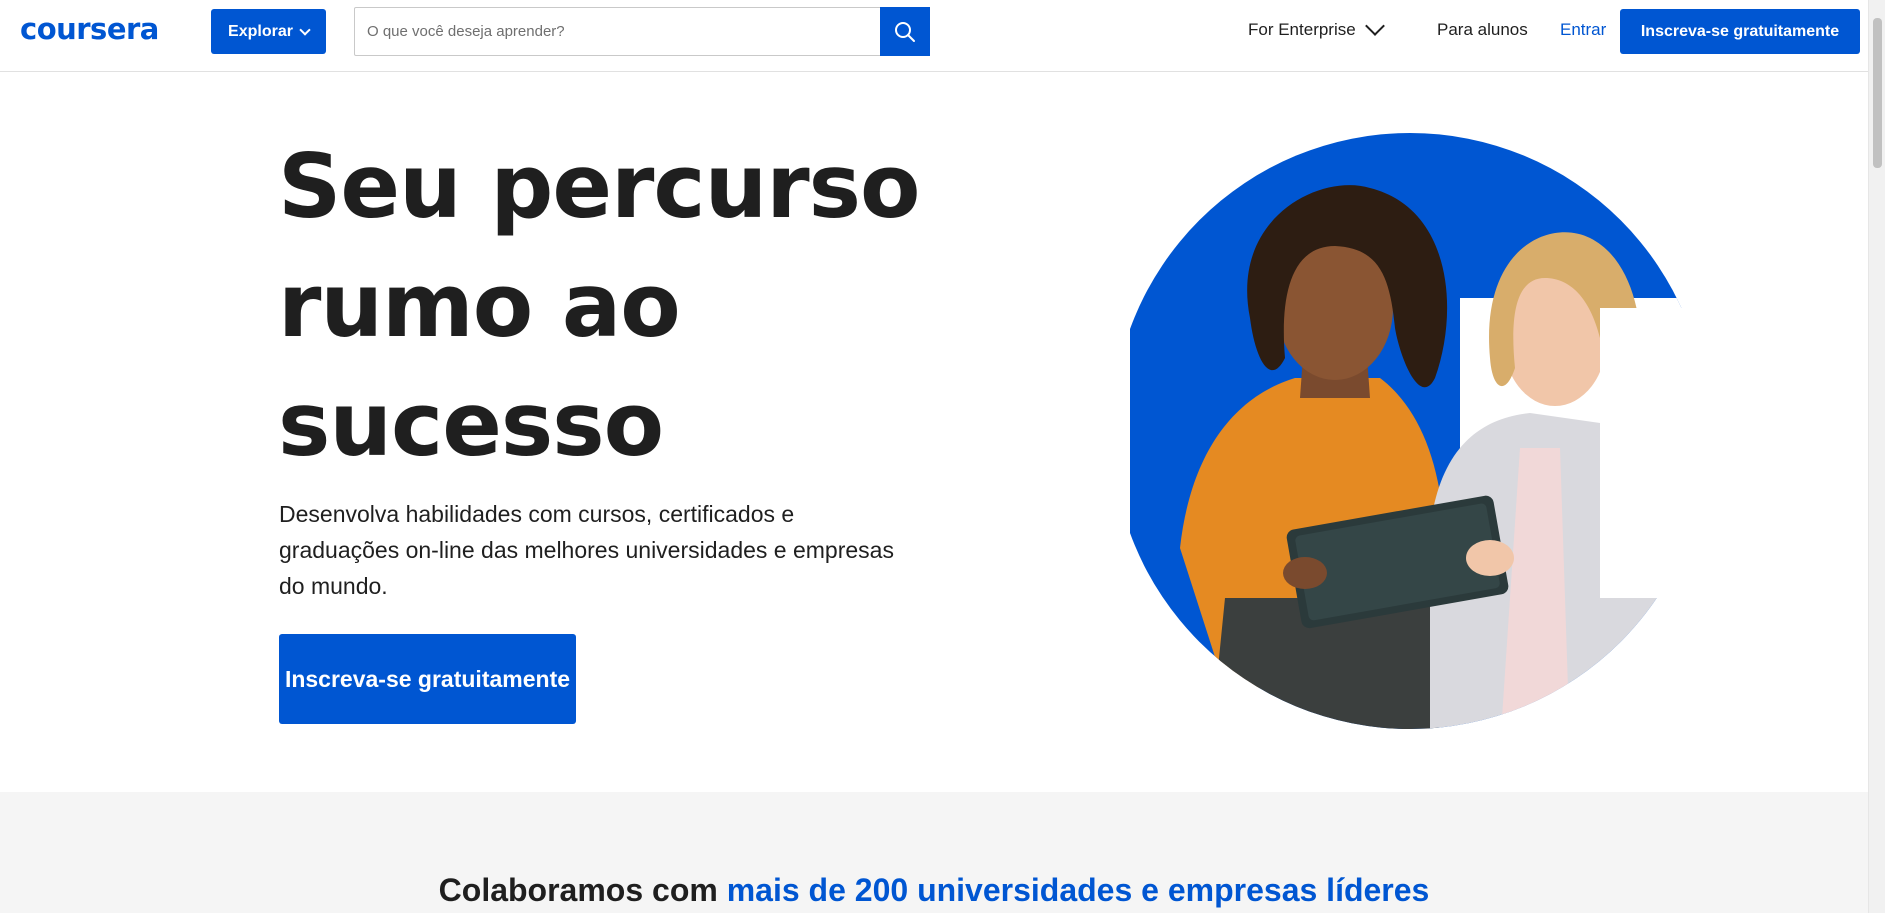 The width and height of the screenshot is (1885, 913). What do you see at coordinates (1740, 31) in the screenshot?
I see `signup-button-header: Inscreva-se gratuitamente` at bounding box center [1740, 31].